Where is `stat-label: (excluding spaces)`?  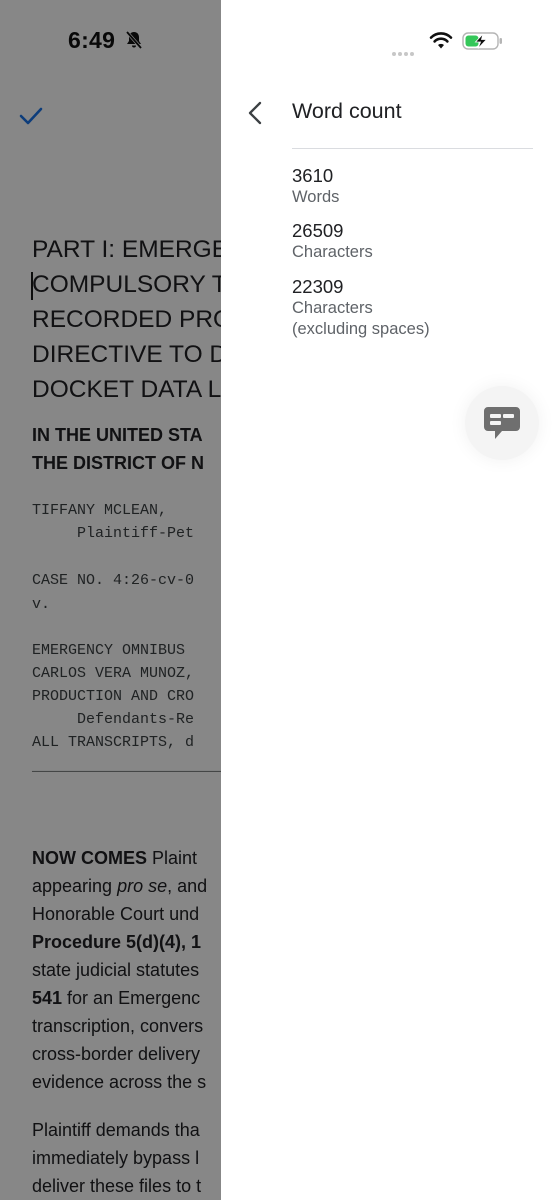
stat-label: (excluding spaces) is located at coordinates (361, 329).